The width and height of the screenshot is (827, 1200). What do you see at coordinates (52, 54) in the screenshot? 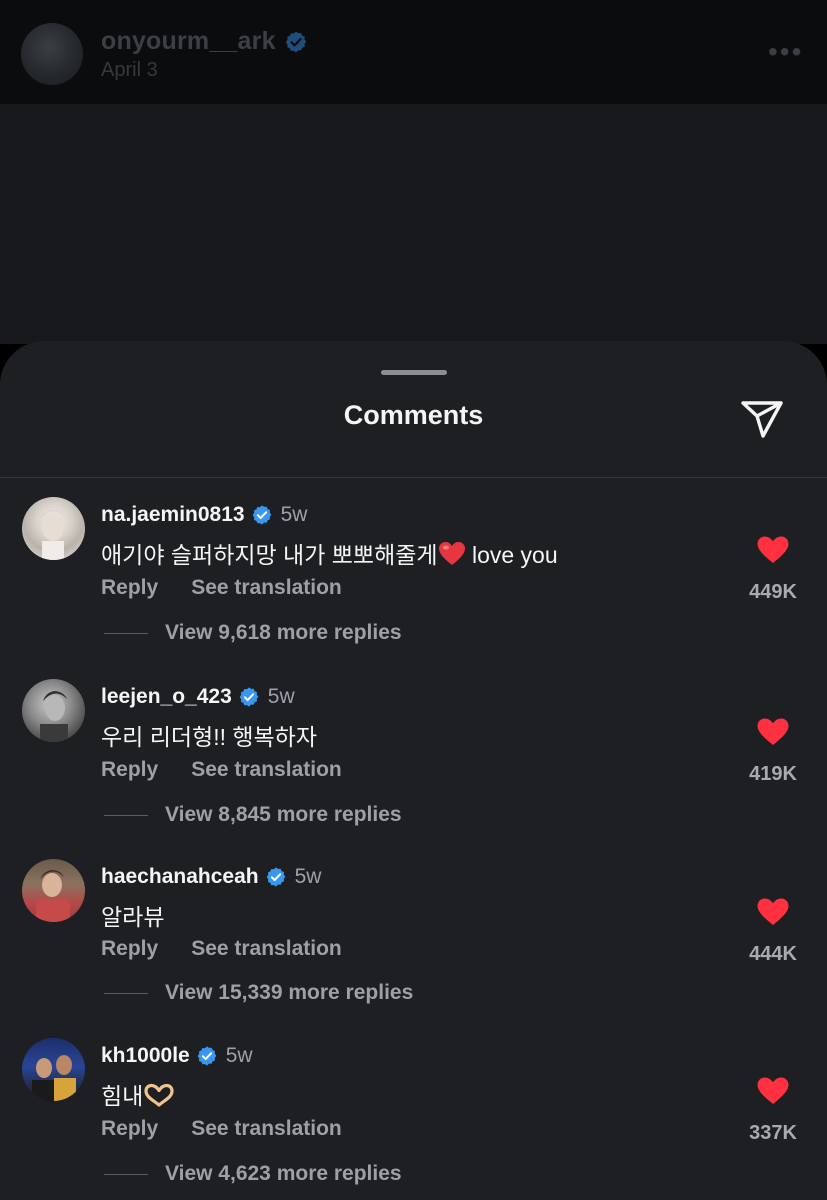
I see `post-author-avatar` at bounding box center [52, 54].